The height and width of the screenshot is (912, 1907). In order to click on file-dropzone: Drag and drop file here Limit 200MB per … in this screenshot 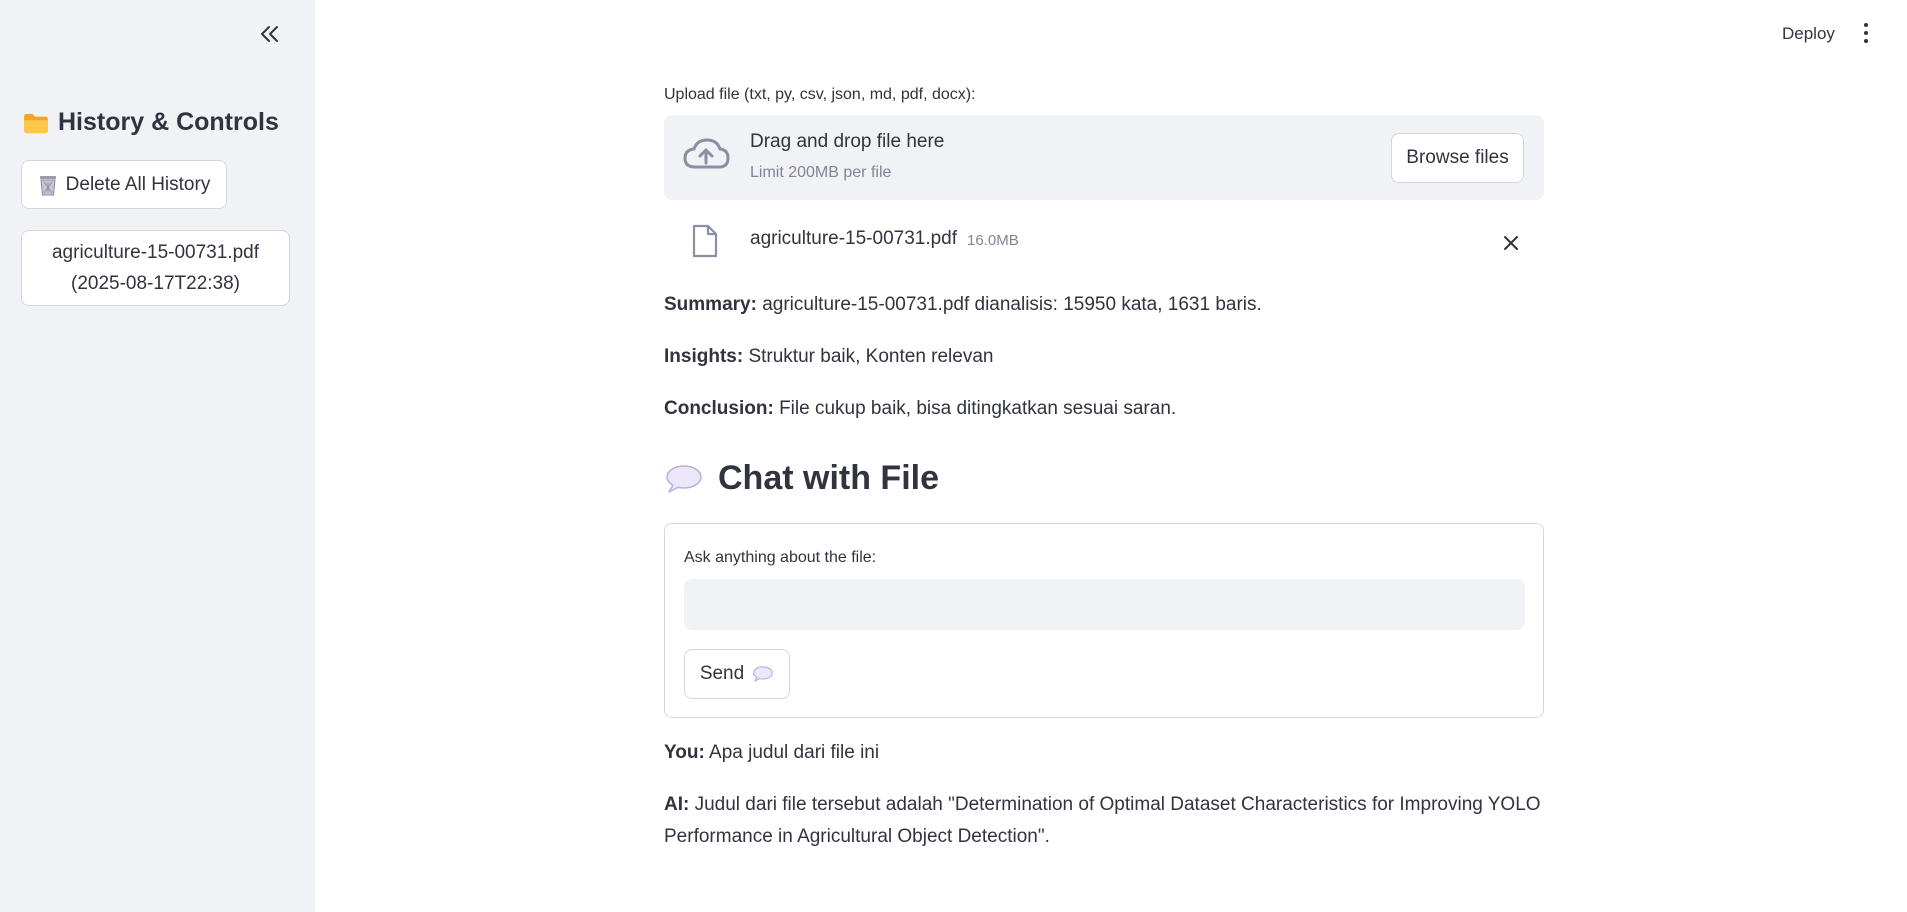, I will do `click(1104, 157)`.